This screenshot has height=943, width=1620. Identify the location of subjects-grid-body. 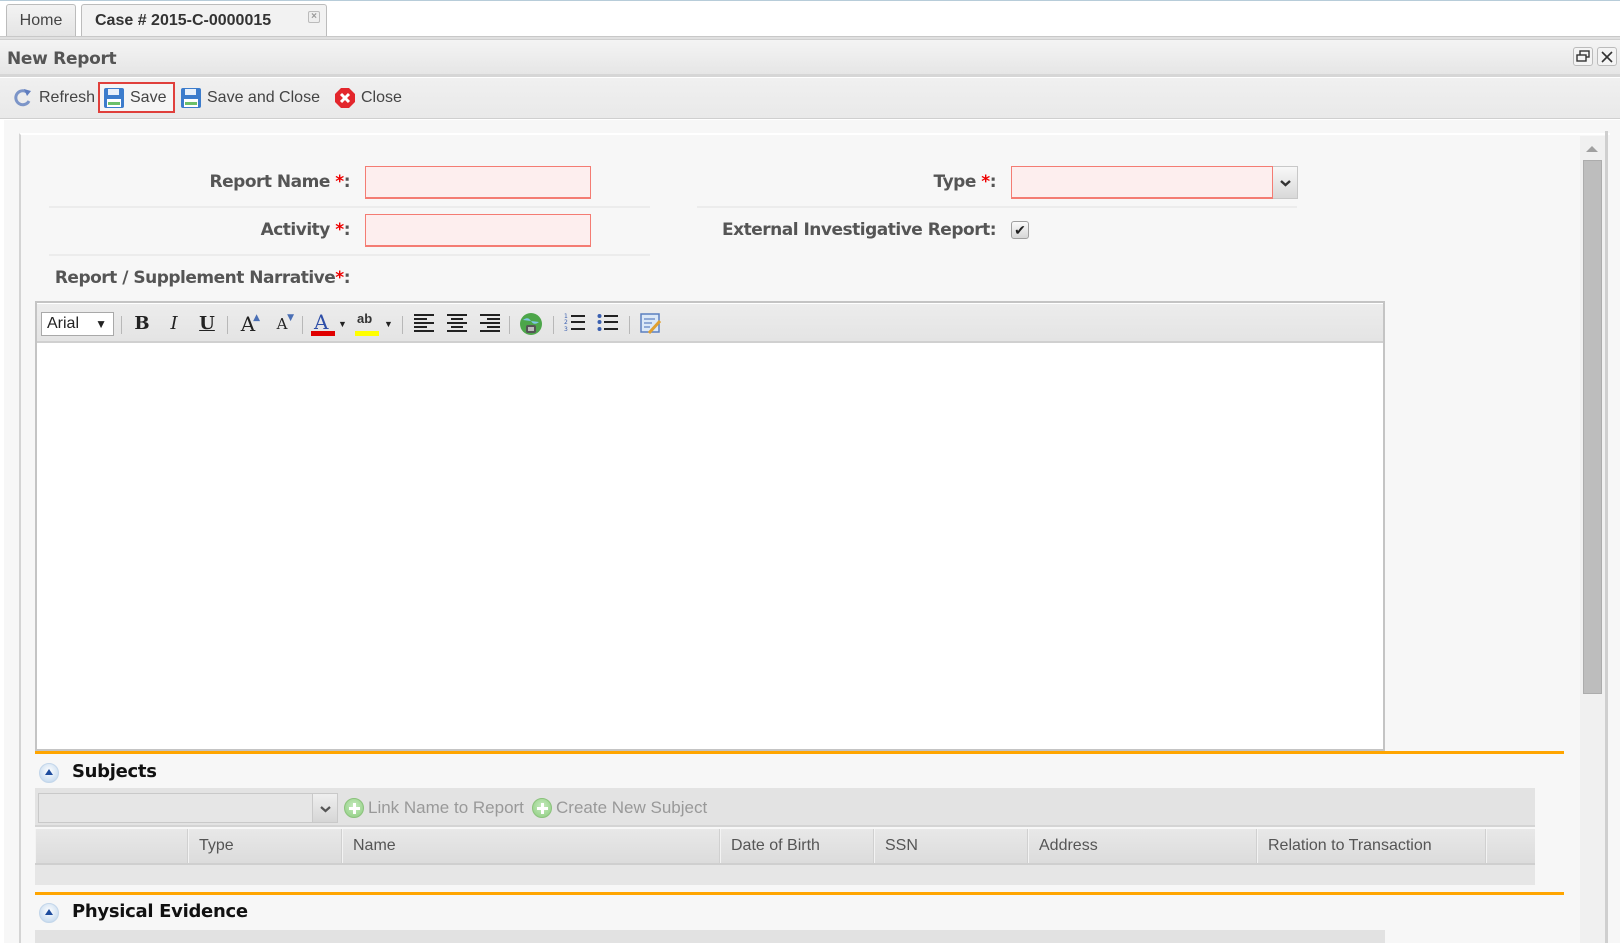
(785, 875).